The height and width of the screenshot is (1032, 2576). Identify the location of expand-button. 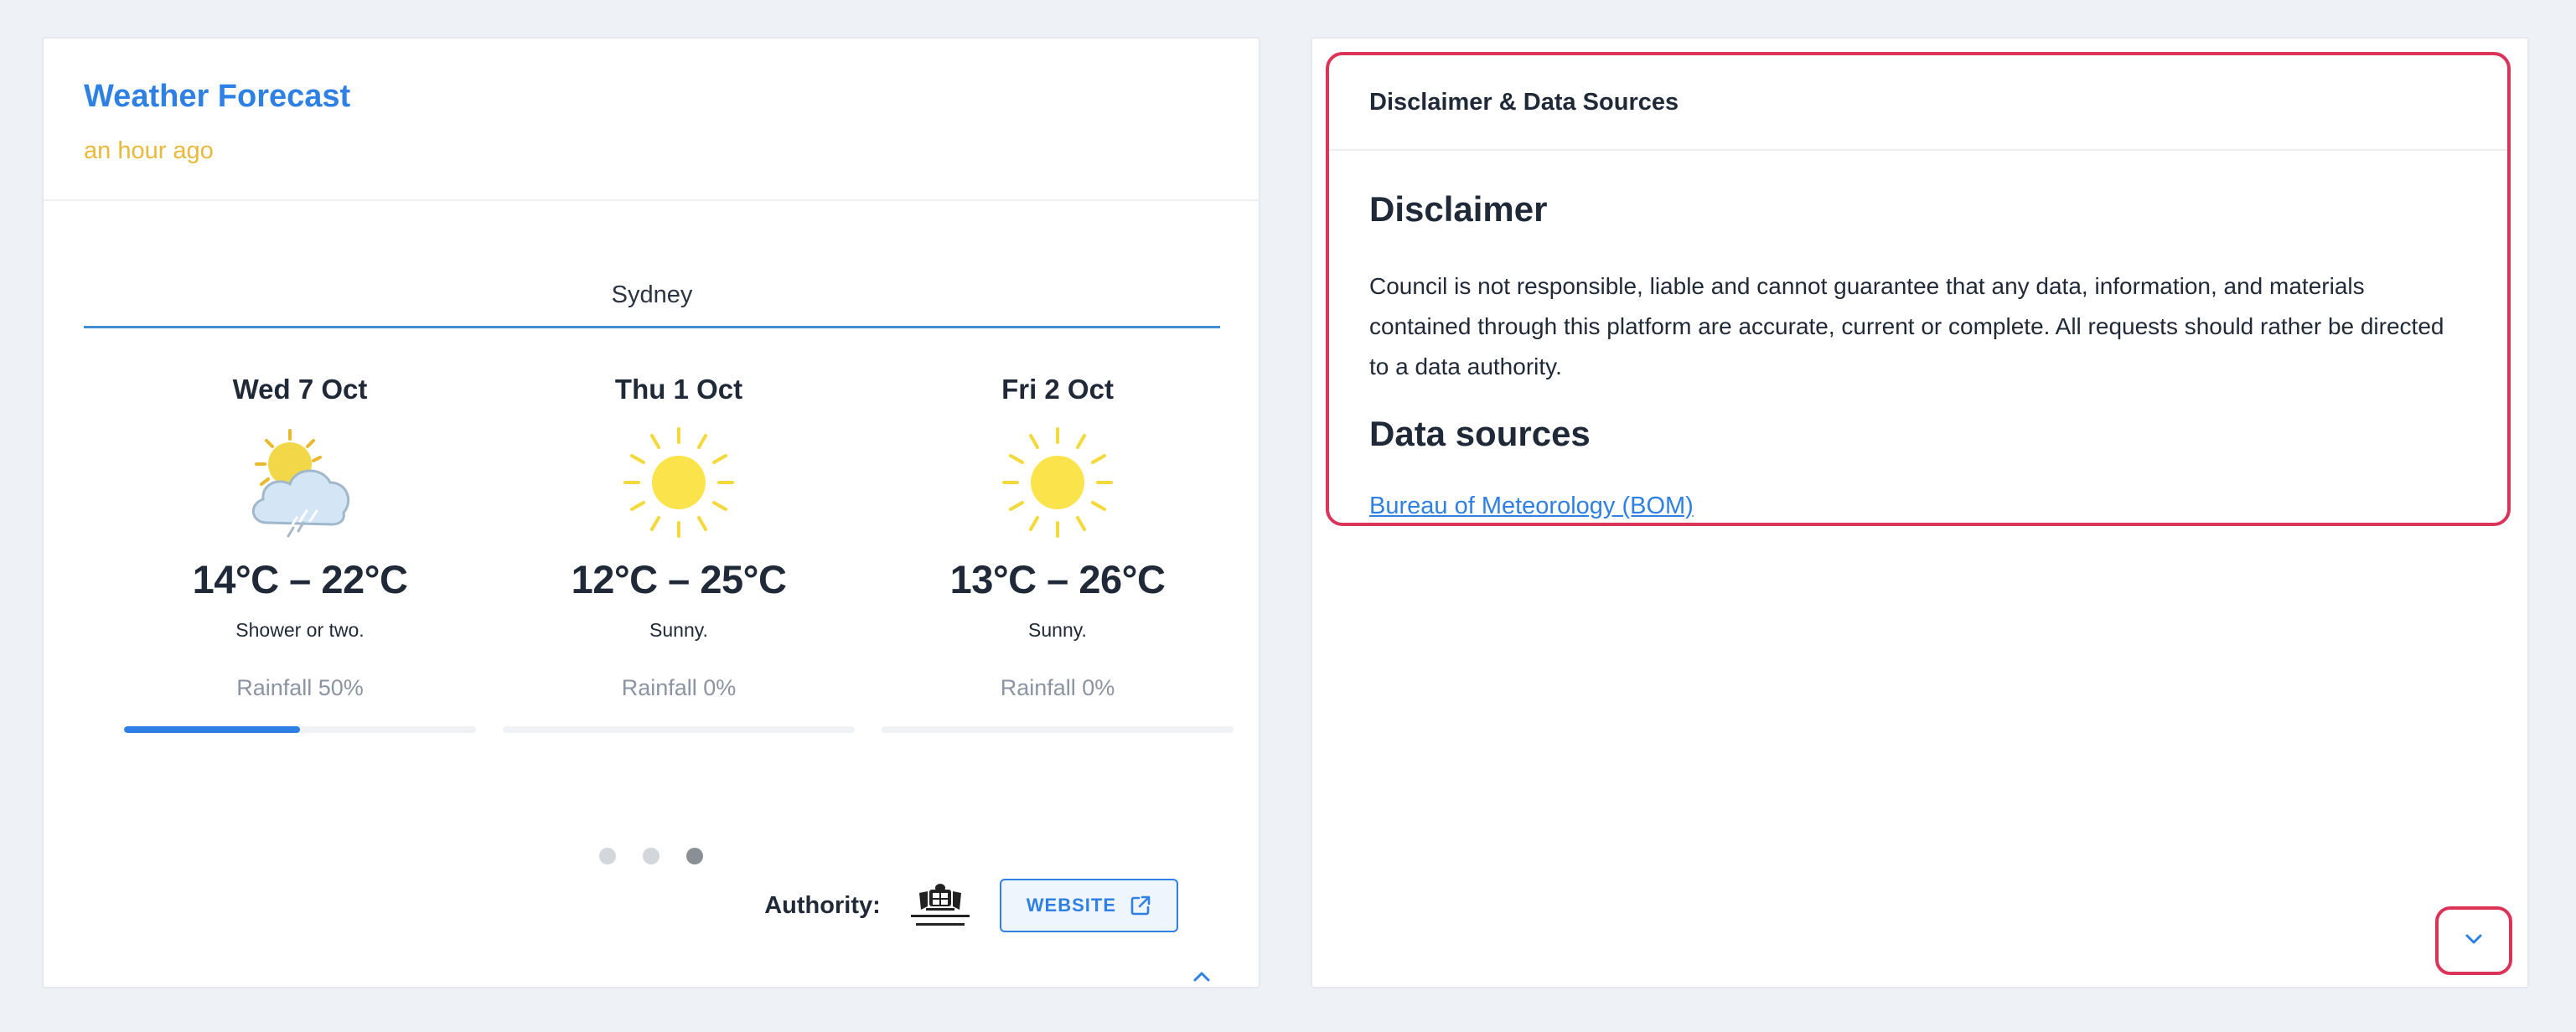
(2473, 940).